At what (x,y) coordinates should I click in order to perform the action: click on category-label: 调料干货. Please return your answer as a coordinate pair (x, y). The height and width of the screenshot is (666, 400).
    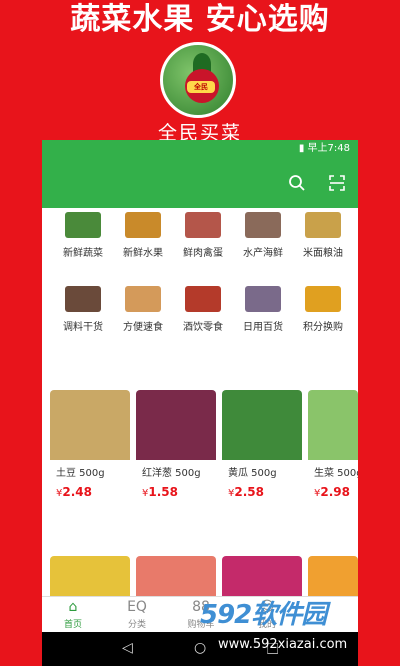
    Looking at the image, I should click on (83, 327).